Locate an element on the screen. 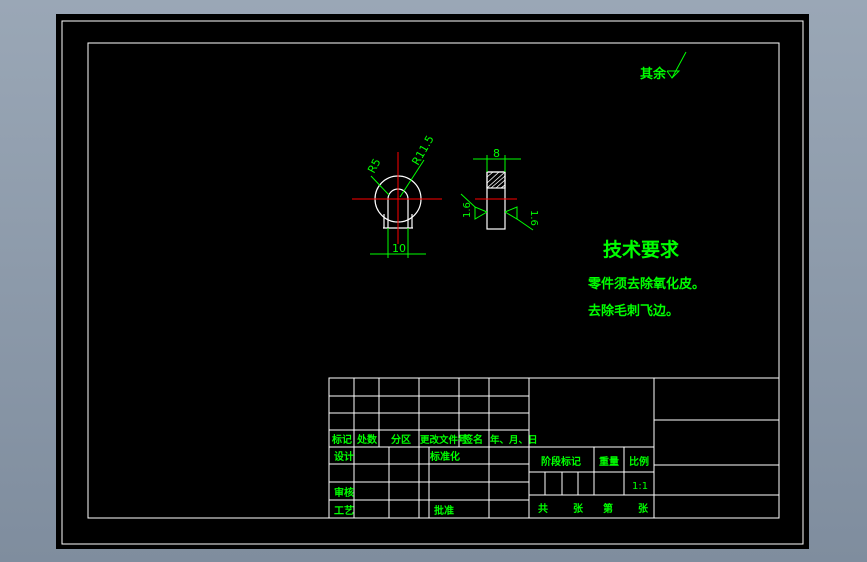 The image size is (867, 562). sheet-no-label: 第 is located at coordinates (608, 508).